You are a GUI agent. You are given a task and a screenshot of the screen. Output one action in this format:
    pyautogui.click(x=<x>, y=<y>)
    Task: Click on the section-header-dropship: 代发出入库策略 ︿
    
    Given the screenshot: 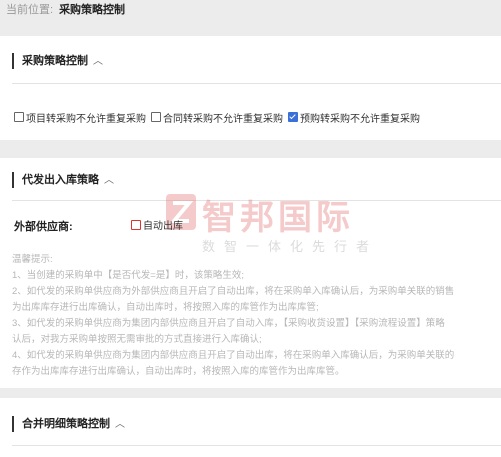 What is the action you would take?
    pyautogui.click(x=63, y=180)
    